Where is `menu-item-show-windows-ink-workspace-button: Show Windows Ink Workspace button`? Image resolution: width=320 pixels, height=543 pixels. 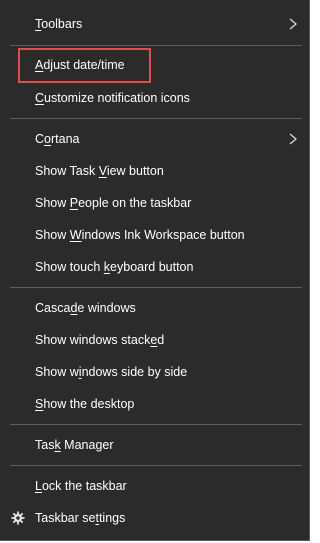 menu-item-show-windows-ink-workspace-button: Show Windows Ink Workspace button is located at coordinates (154, 235).